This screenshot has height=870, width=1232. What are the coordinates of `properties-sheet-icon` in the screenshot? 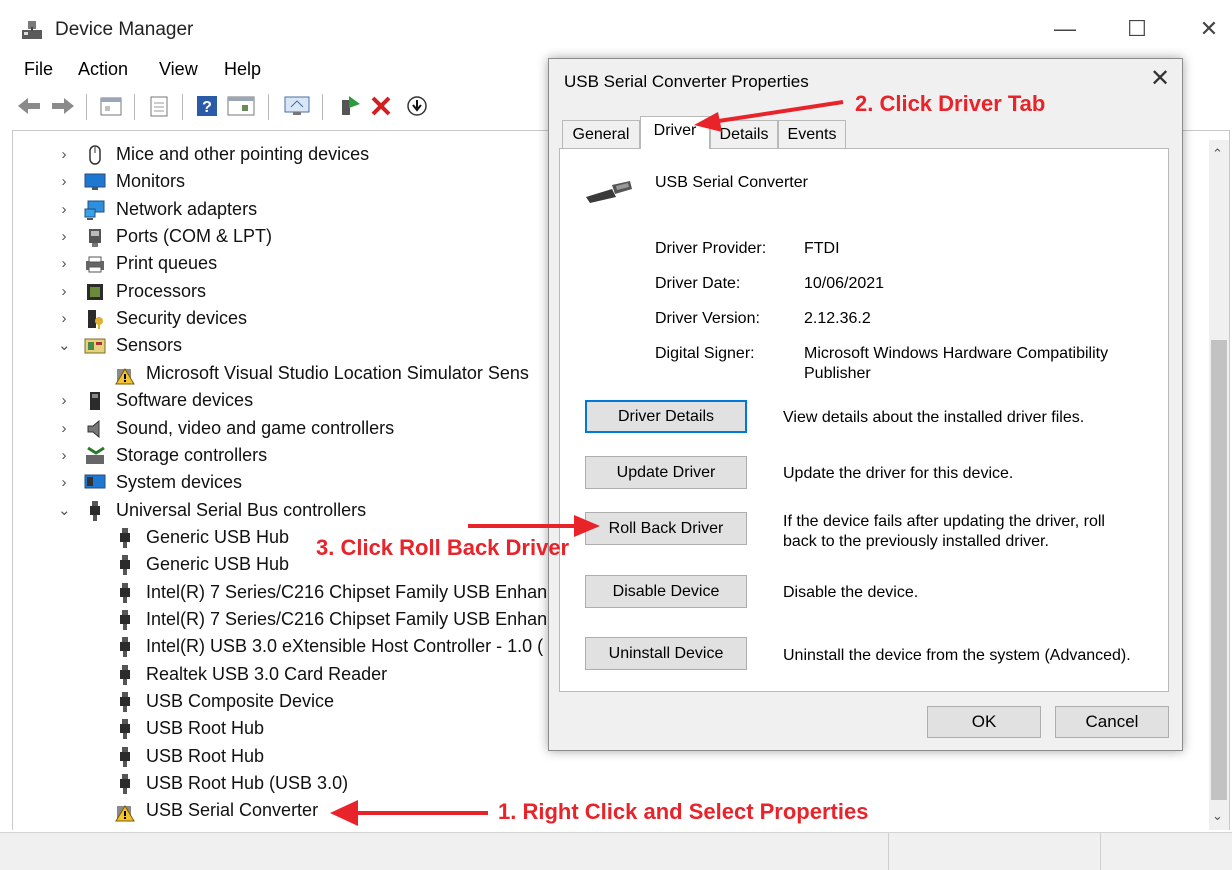 It's located at (111, 106).